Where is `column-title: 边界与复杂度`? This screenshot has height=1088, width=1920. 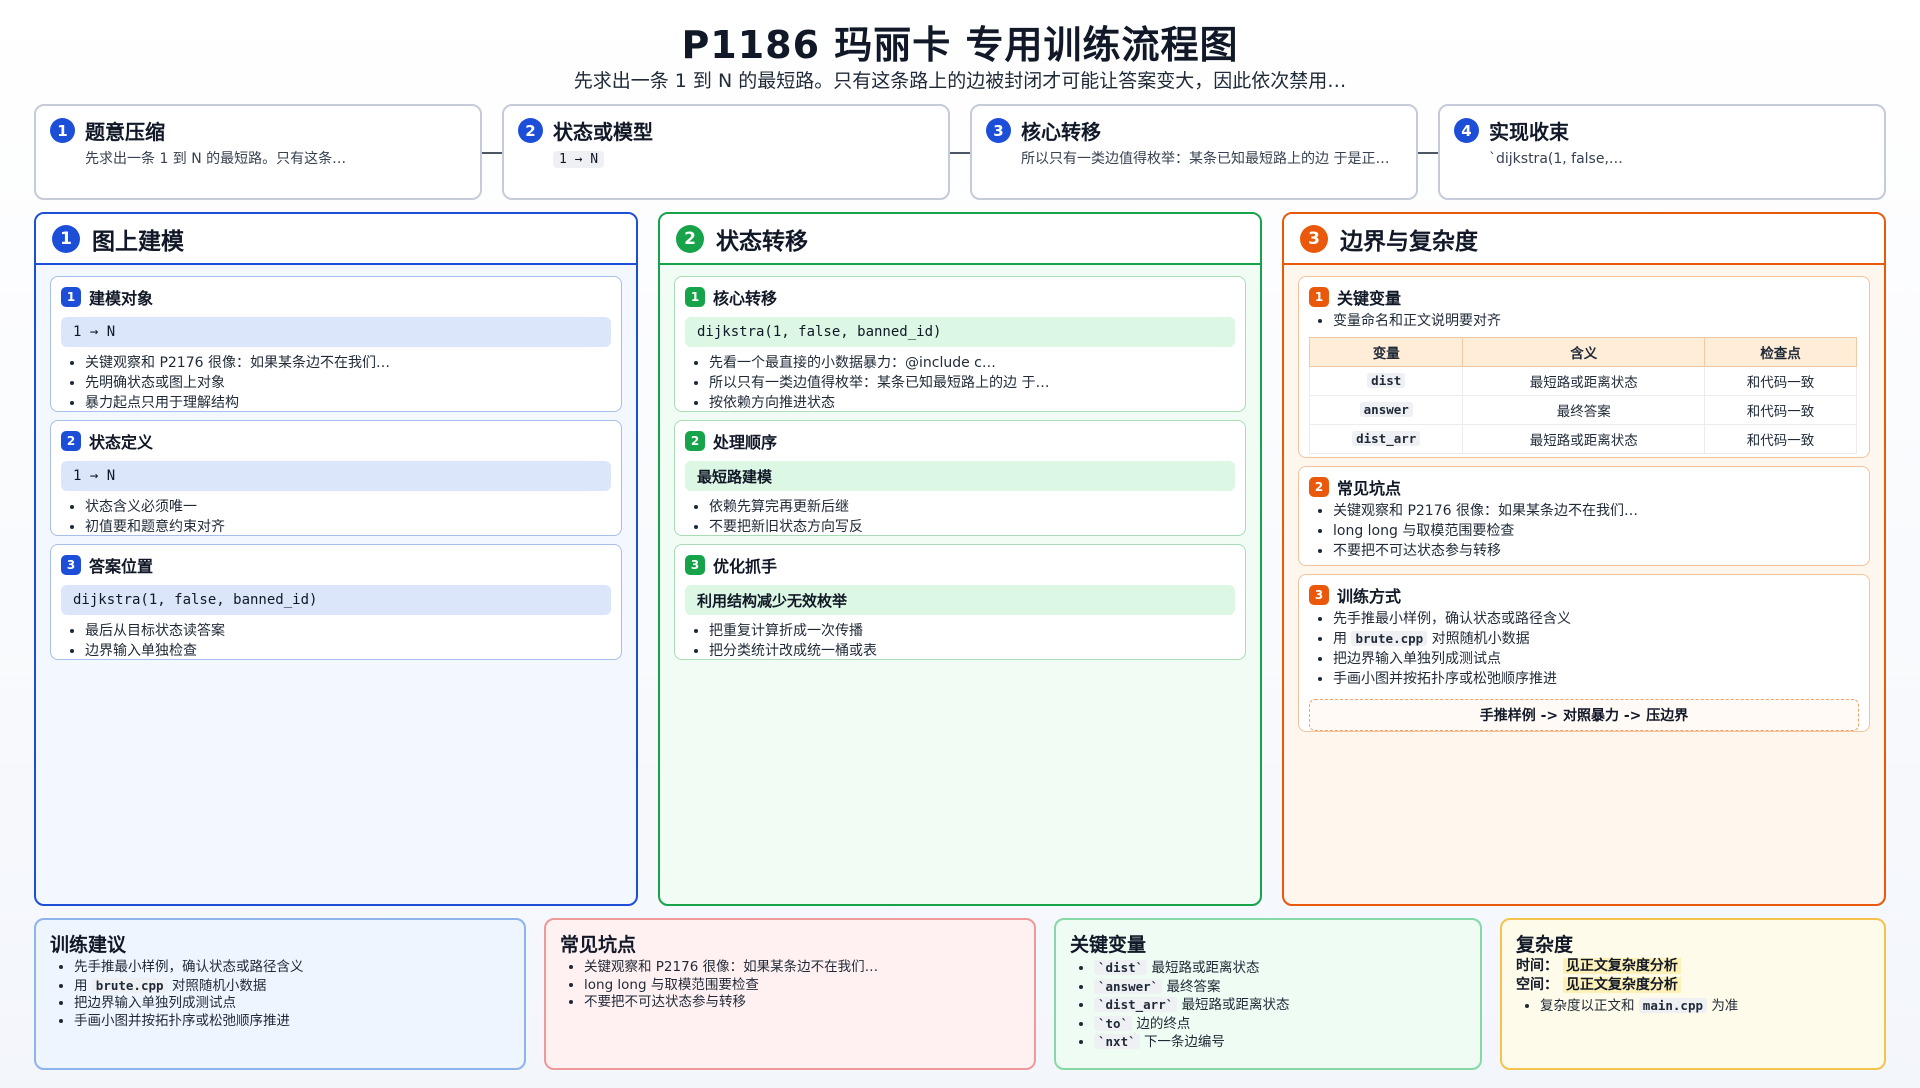 column-title: 边界与复杂度 is located at coordinates (1409, 241).